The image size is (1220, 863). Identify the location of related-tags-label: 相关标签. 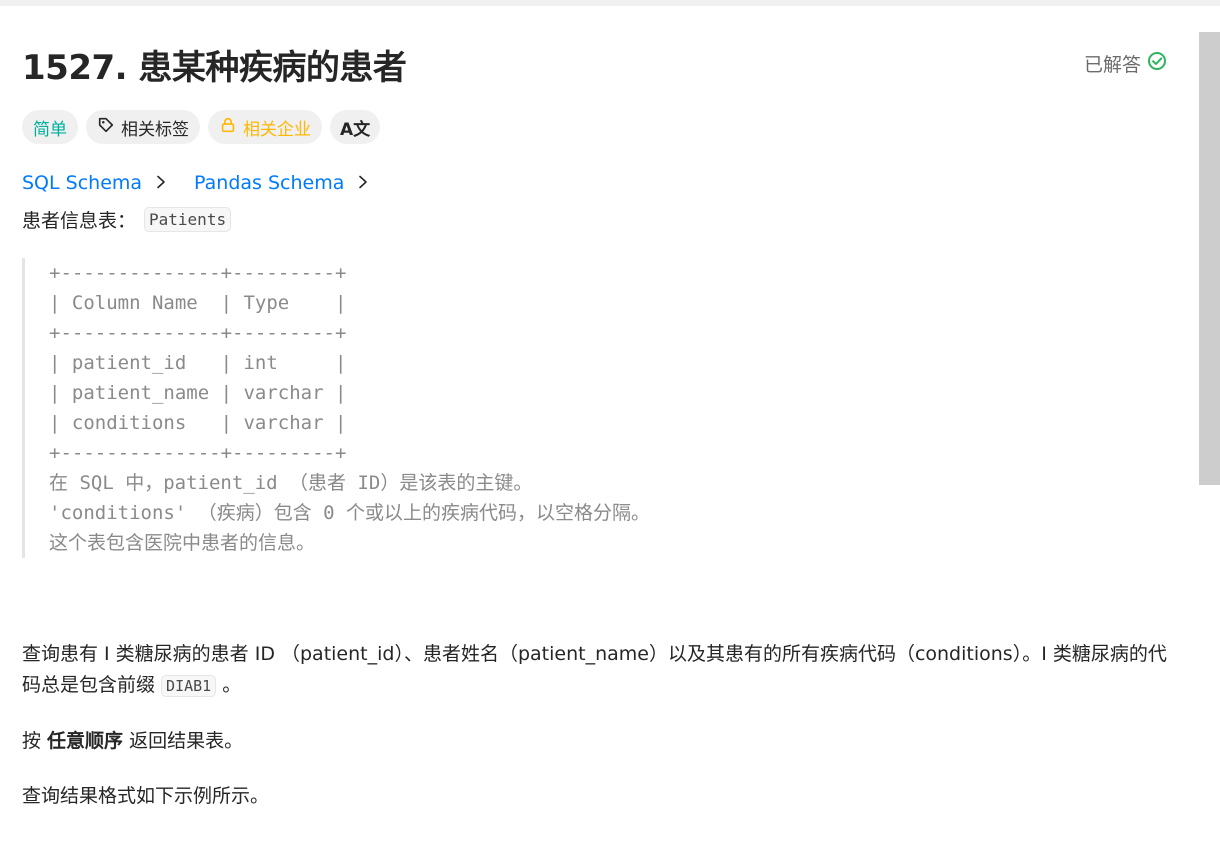
(155, 129).